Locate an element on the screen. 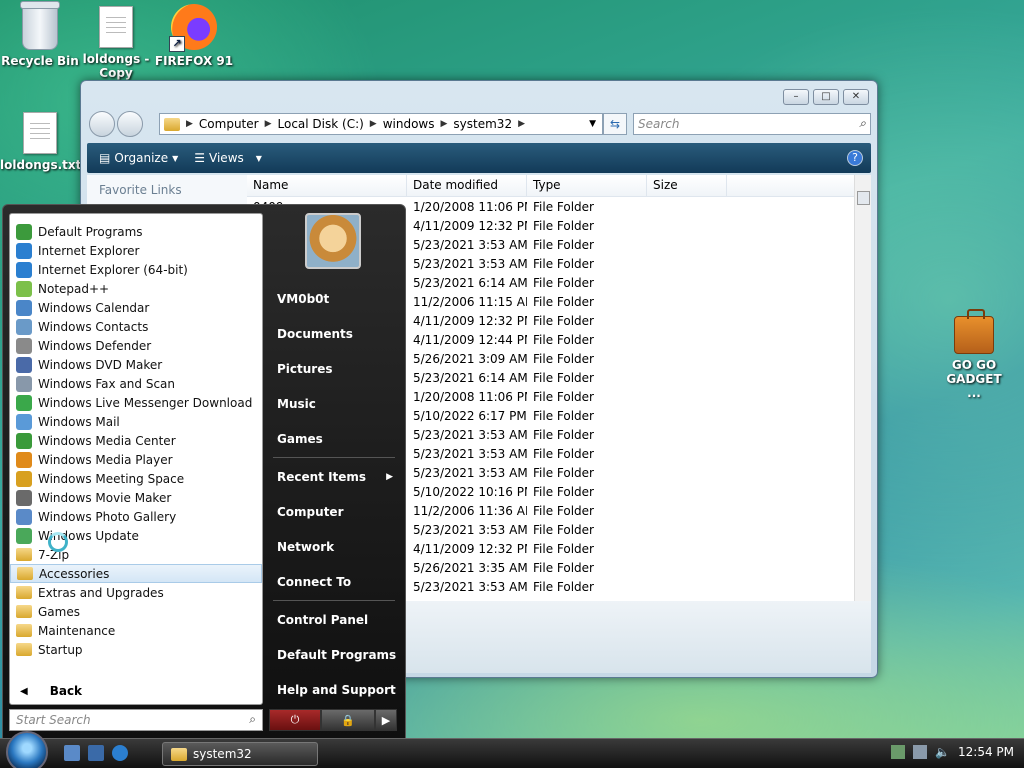  address-dropdown-icon: ▼ is located at coordinates (592, 124).